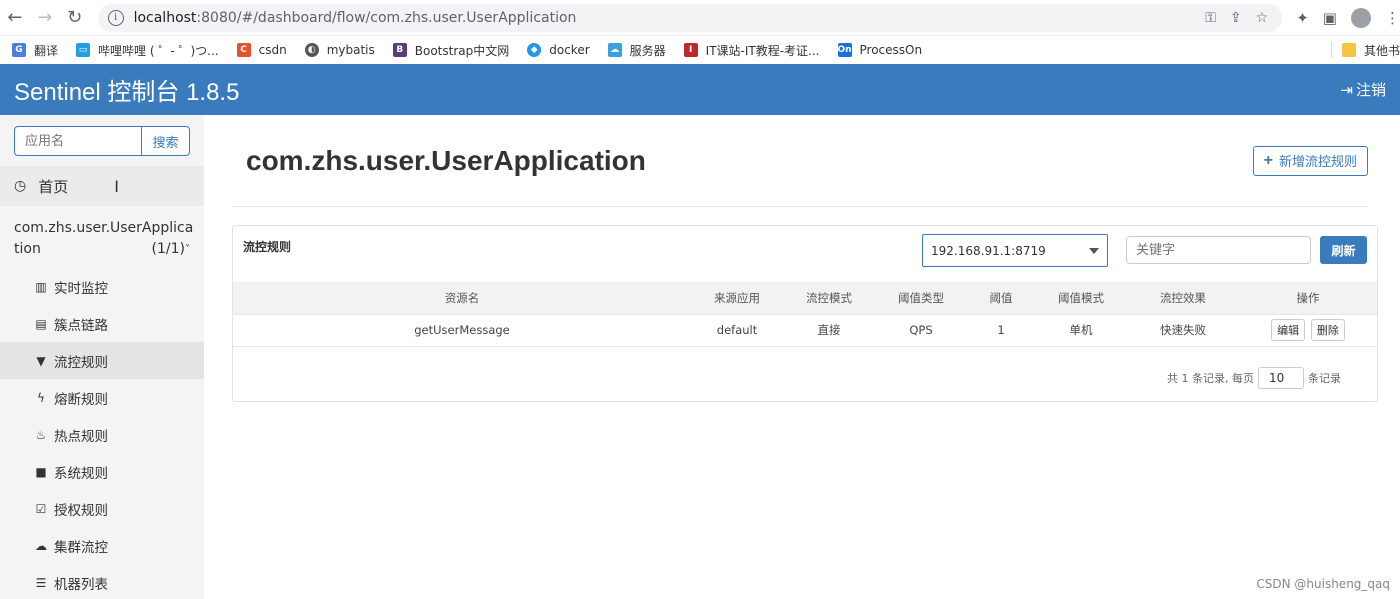 The height and width of the screenshot is (599, 1400). What do you see at coordinates (1308, 297) in the screenshot?
I see `col-actions: 操作` at bounding box center [1308, 297].